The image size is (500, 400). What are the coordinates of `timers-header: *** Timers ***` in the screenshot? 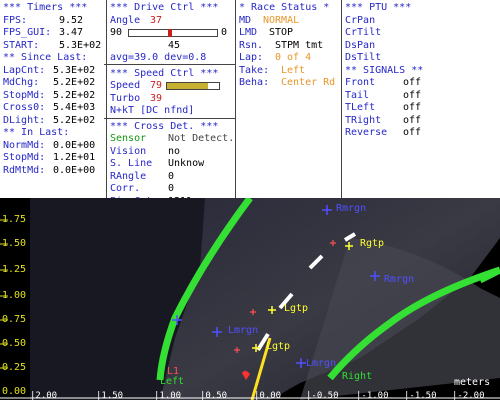 It's located at (45, 7).